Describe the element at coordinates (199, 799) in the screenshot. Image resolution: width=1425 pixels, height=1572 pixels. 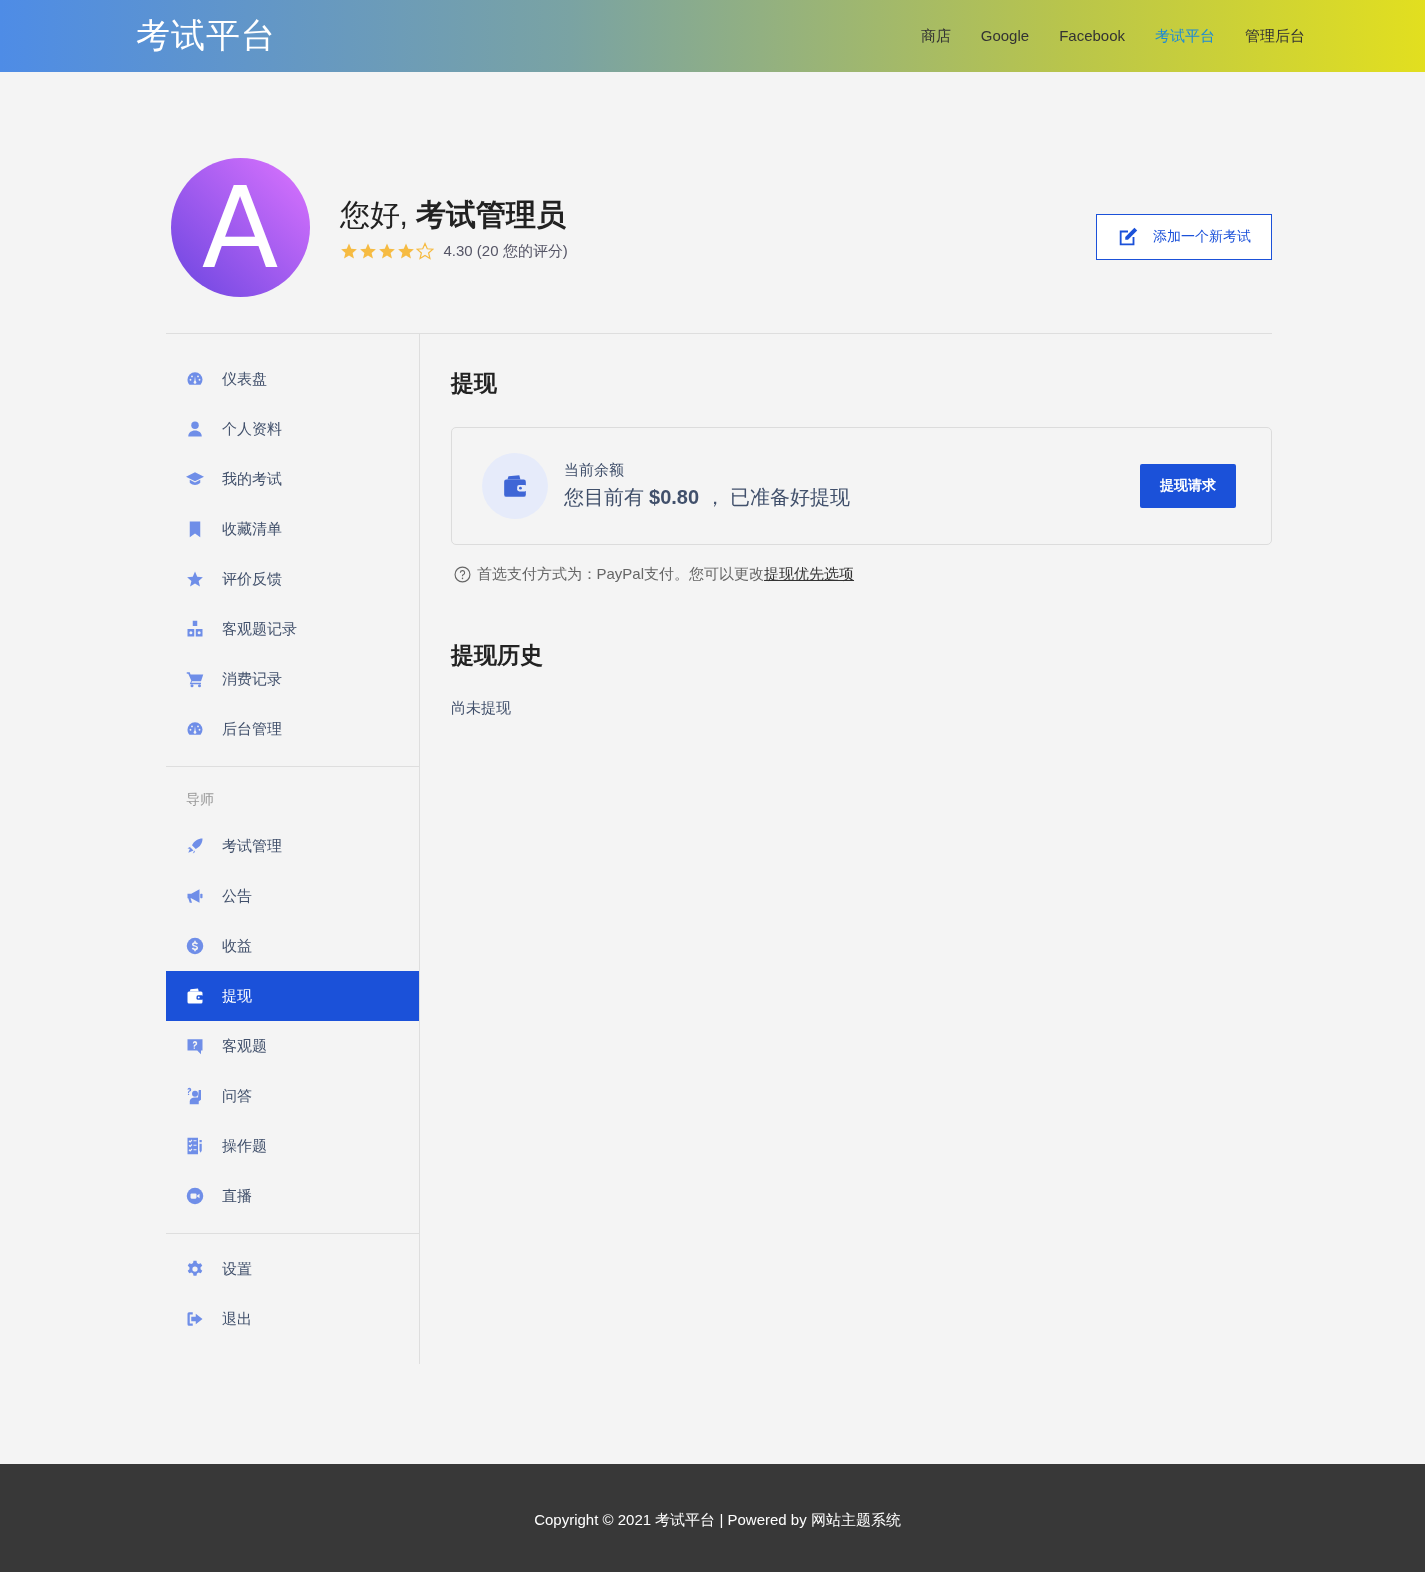
I see `section-heading: 导师` at that location.